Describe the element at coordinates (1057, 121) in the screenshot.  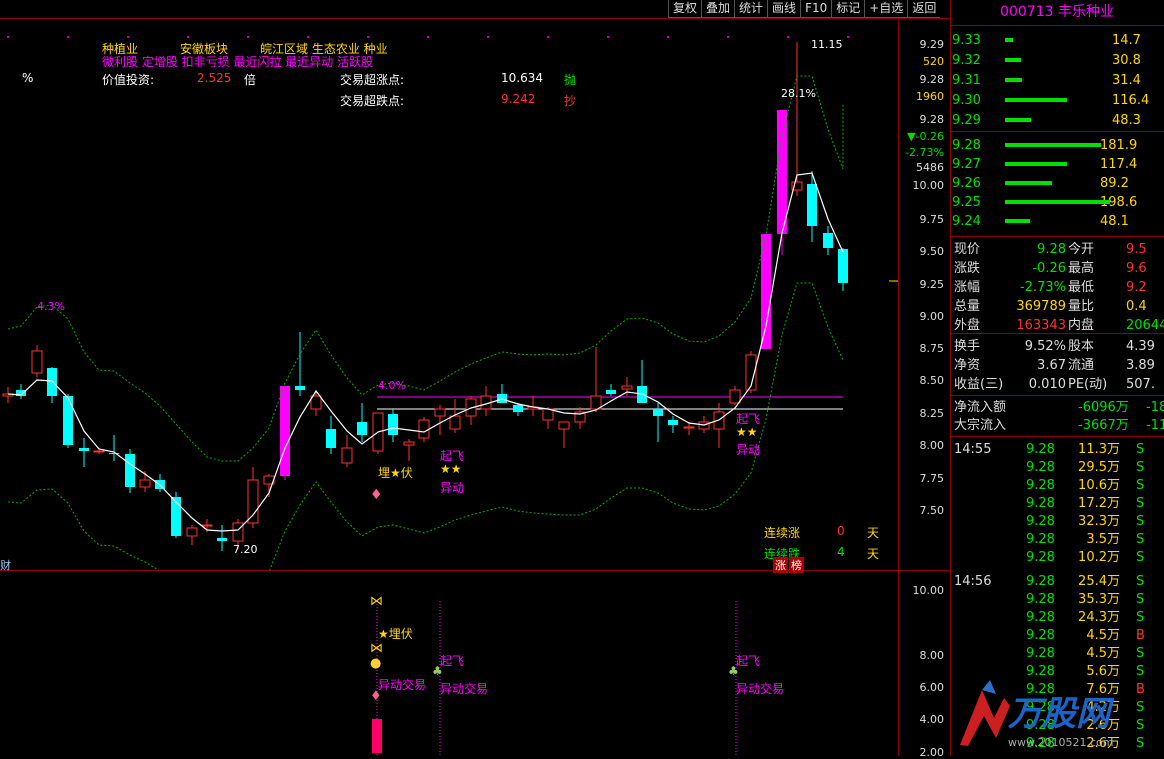
I see `ask-row: 9.29 48.3` at that location.